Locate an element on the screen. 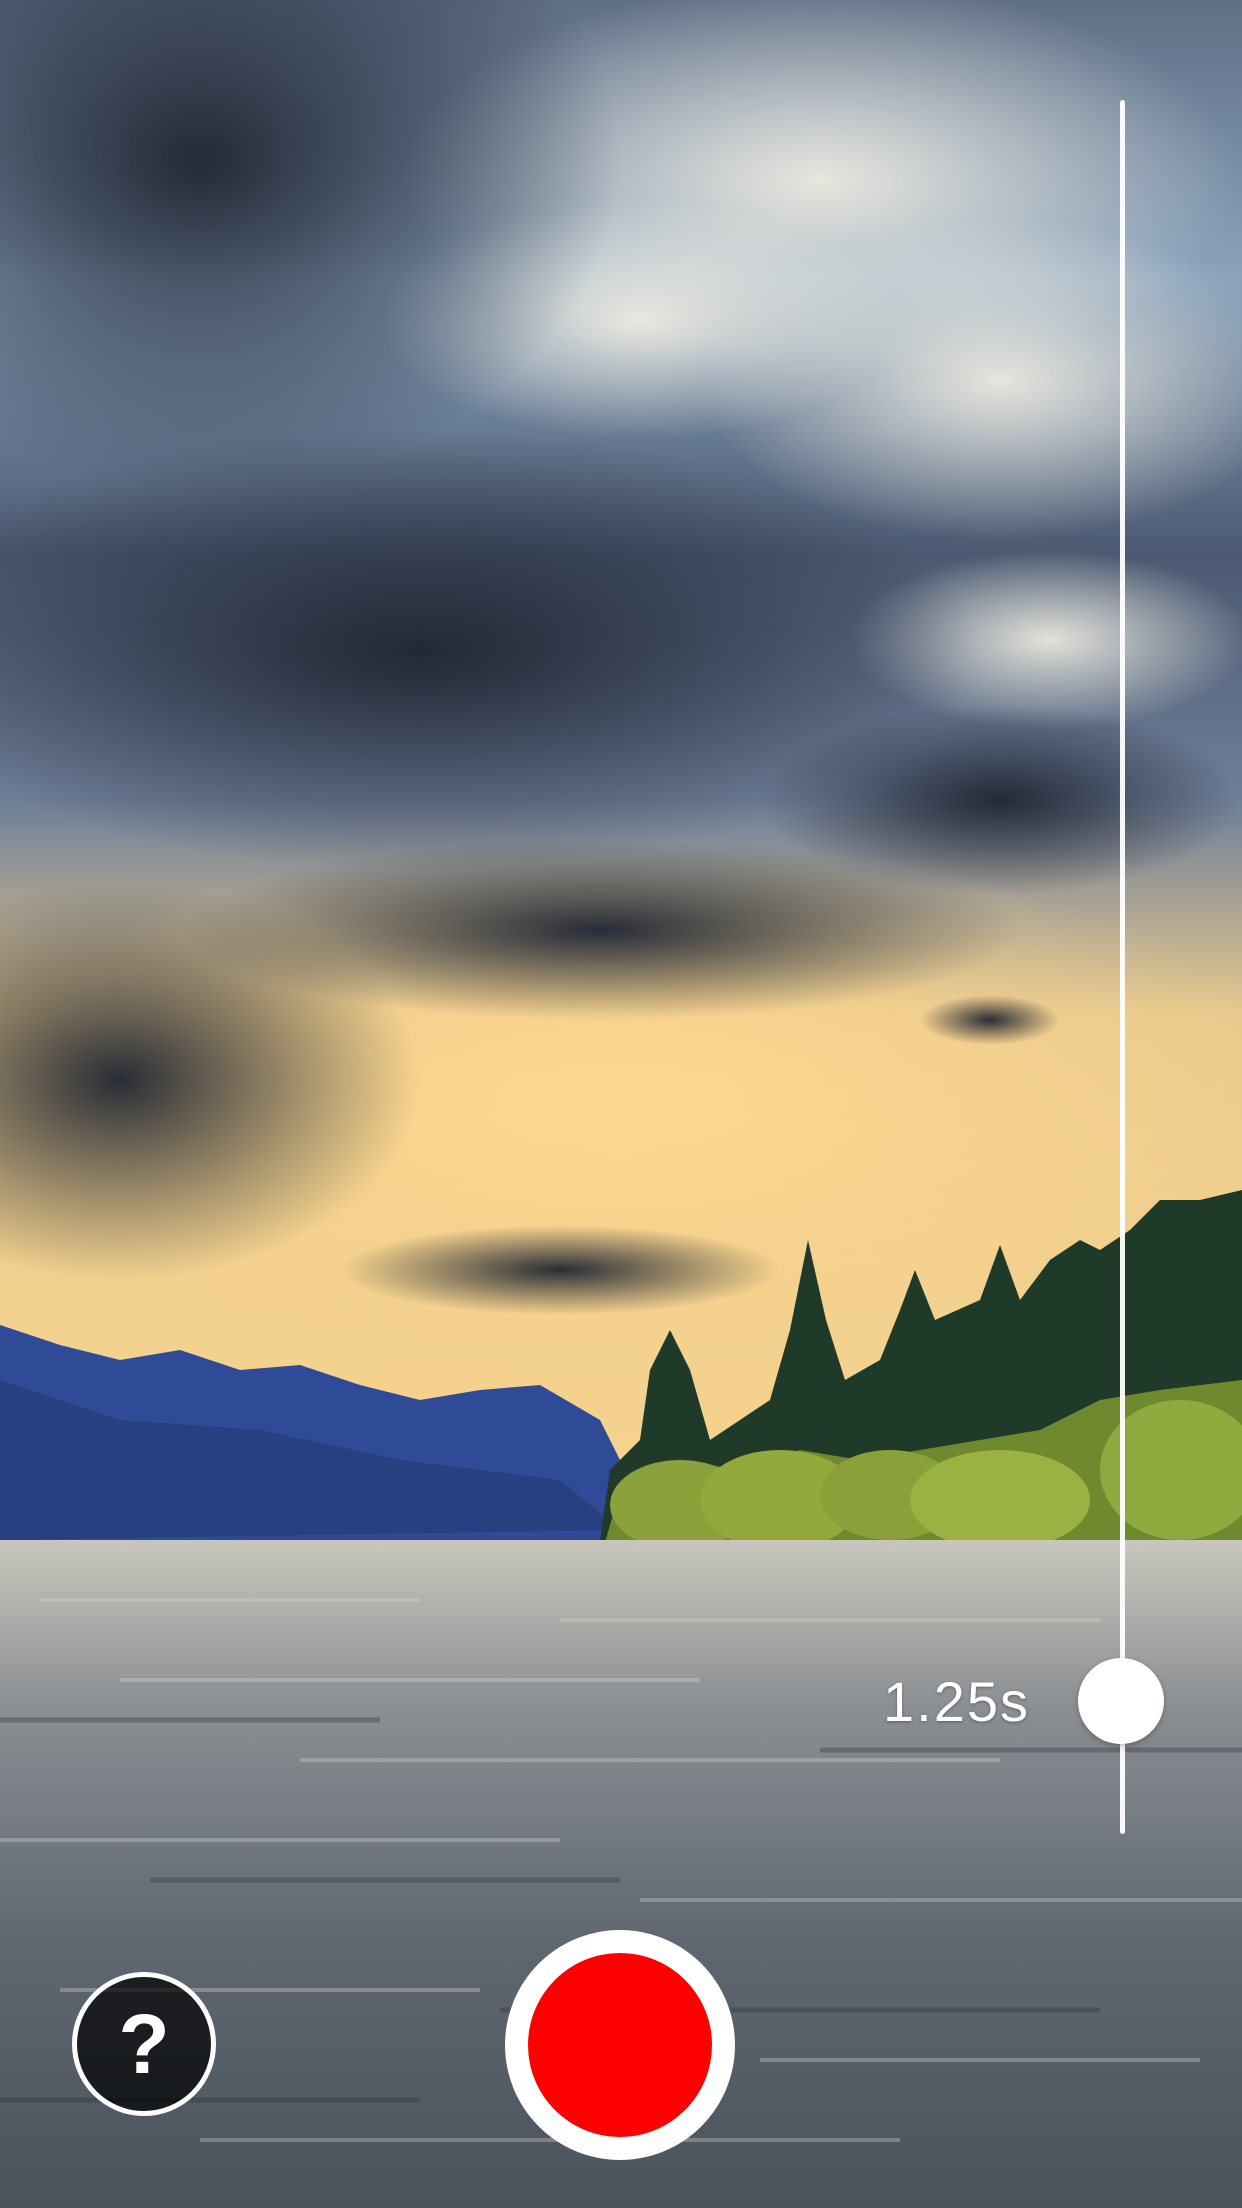 The image size is (1242, 2208). shutter-speed-label: 1.25s is located at coordinates (956, 1701).